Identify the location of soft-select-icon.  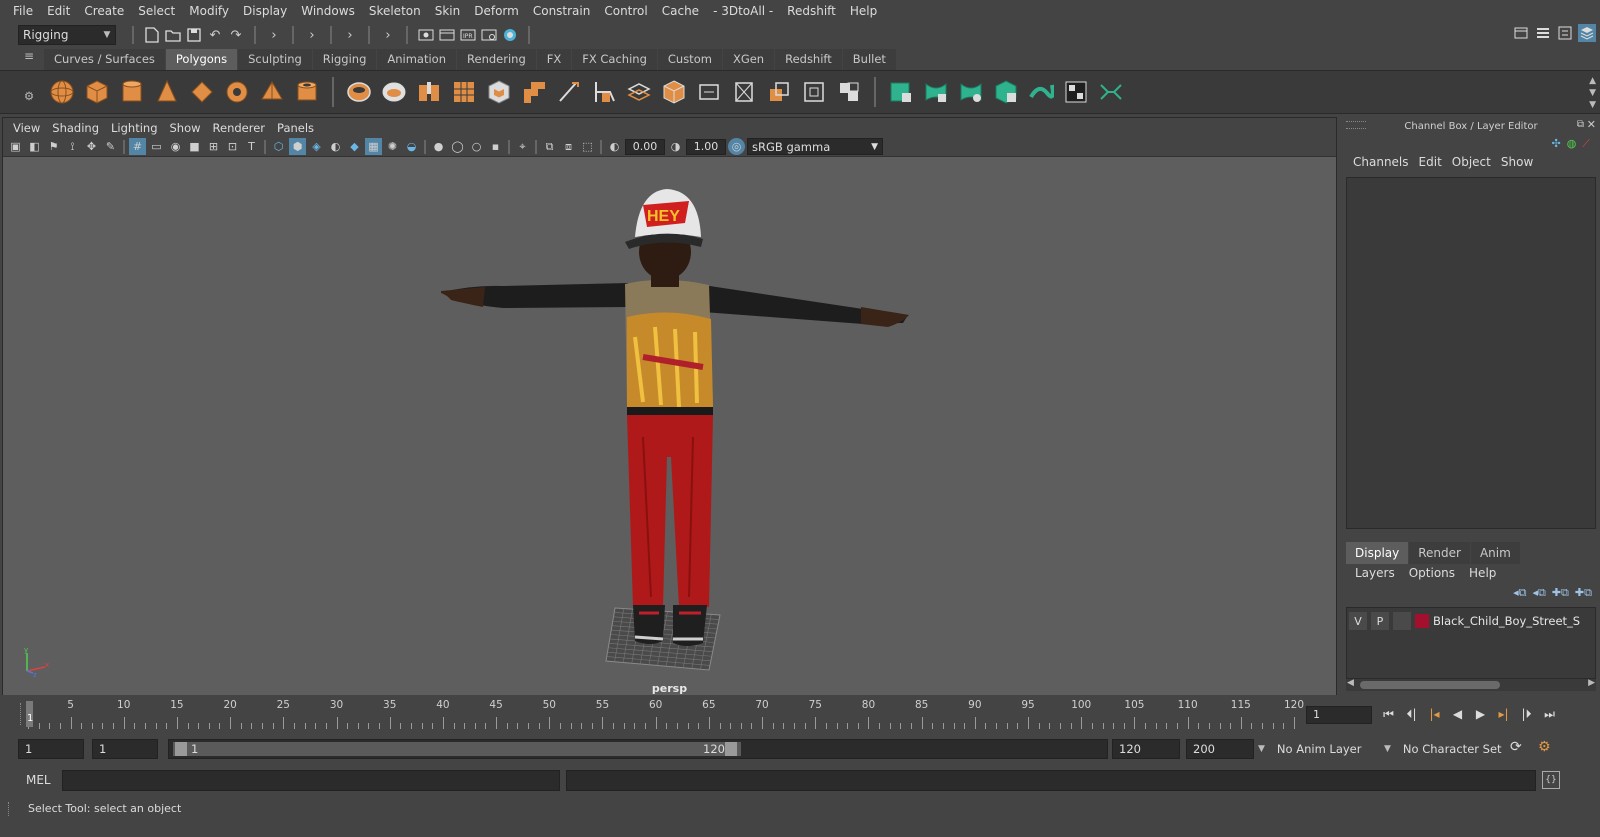
(936, 92).